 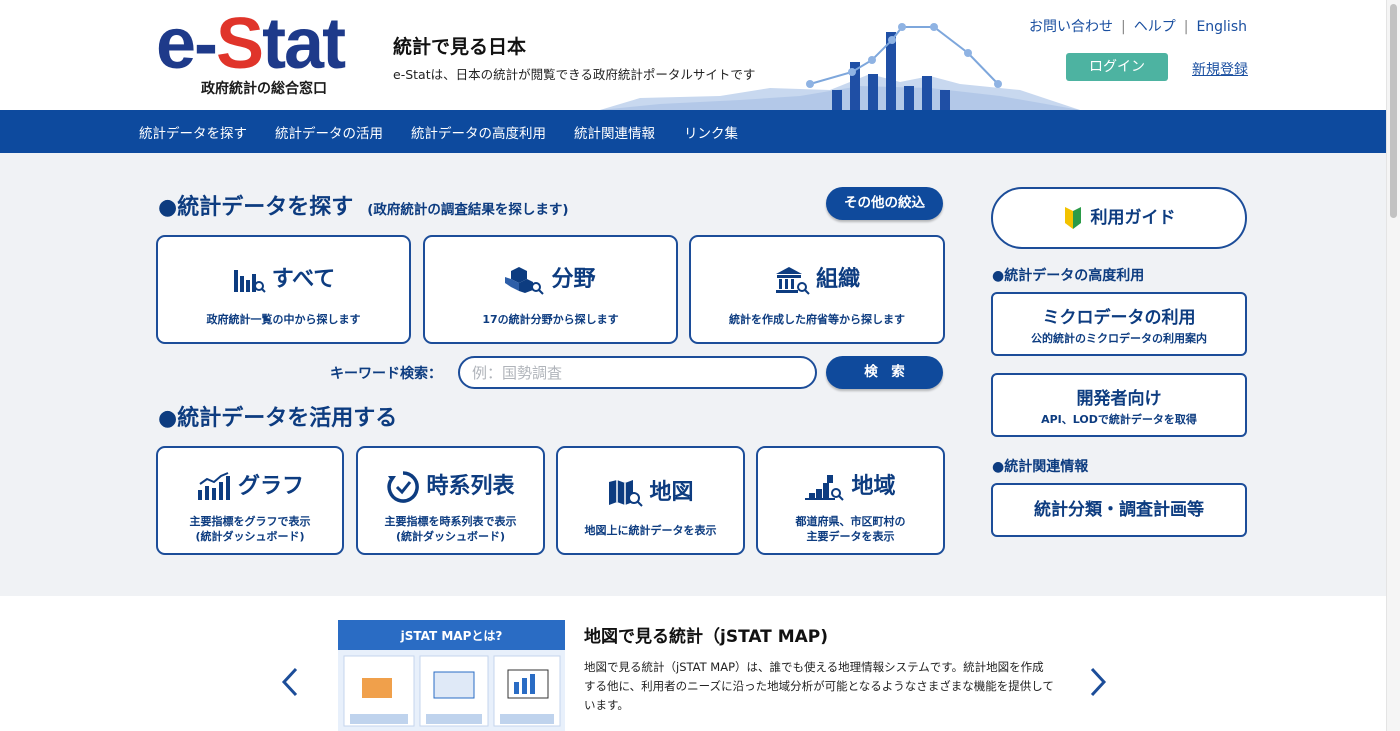 I want to click on nav-related-info: 統計関連情報, so click(x=614, y=132).